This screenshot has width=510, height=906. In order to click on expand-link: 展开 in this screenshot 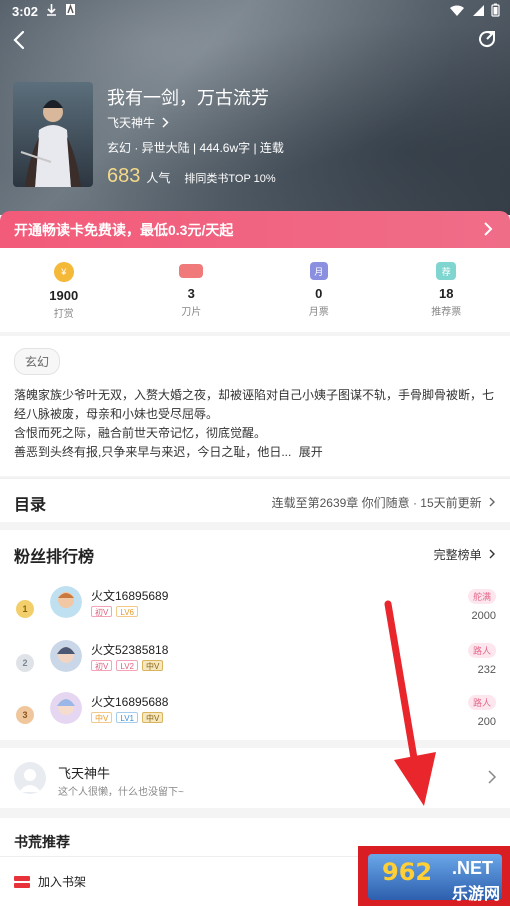, I will do `click(311, 452)`.